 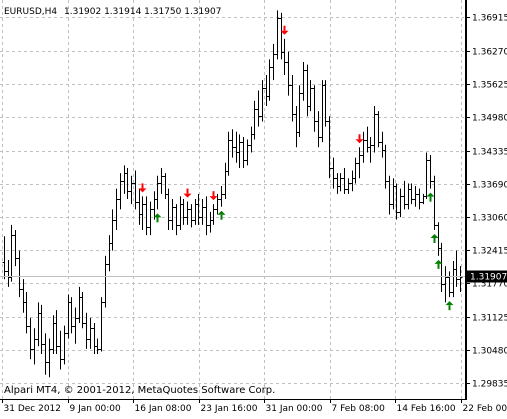 What do you see at coordinates (466, 200) in the screenshot?
I see `price-axis-border` at bounding box center [466, 200].